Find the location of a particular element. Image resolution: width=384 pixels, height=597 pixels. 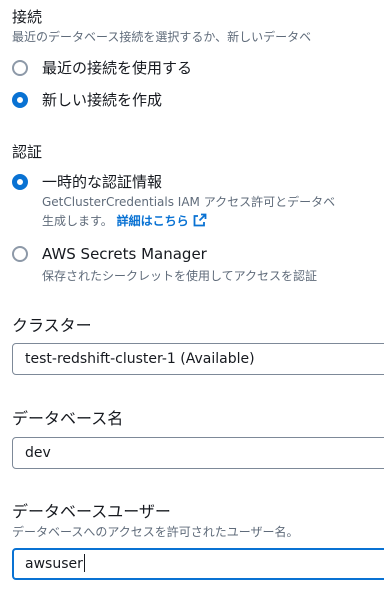

radio-secrets-manager: AWS Secrets Manager is located at coordinates (109, 254).